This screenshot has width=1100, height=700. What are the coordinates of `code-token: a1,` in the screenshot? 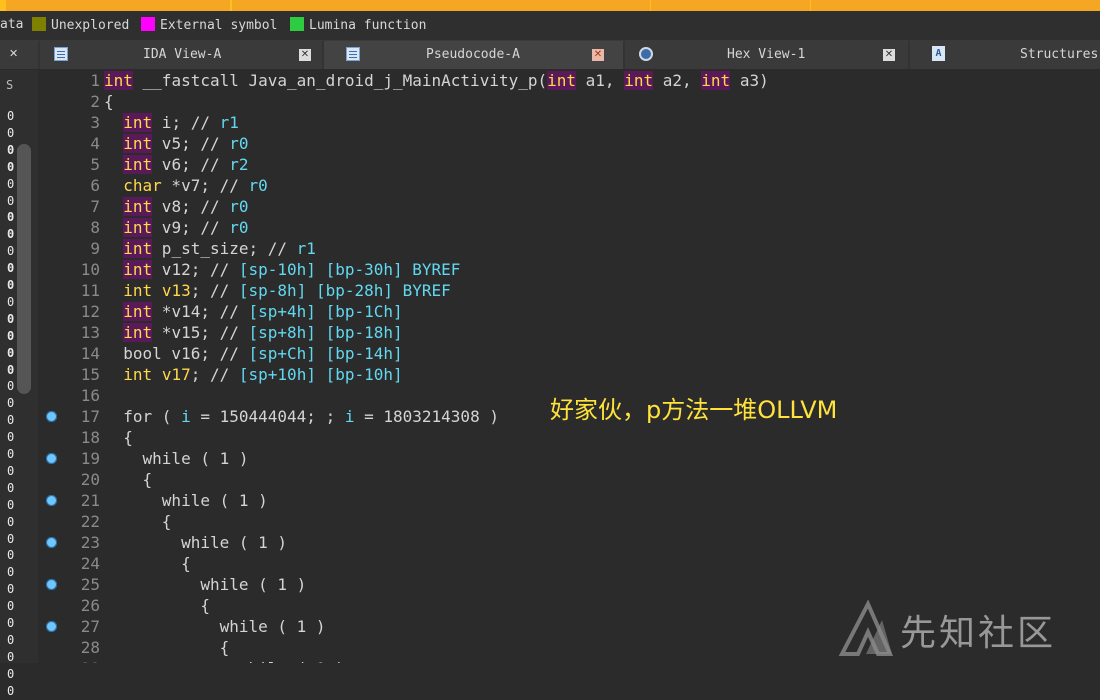 It's located at (600, 80).